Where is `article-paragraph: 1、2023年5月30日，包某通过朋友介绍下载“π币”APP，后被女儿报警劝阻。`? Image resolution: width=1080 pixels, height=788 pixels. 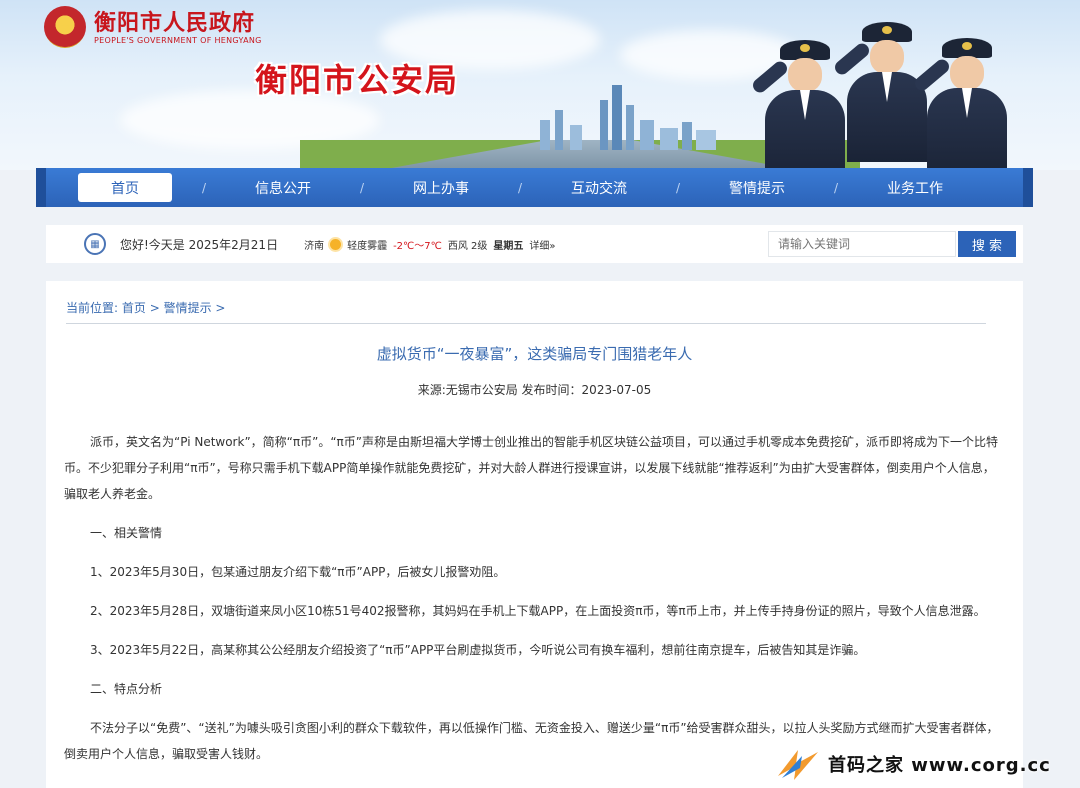
article-paragraph: 1、2023年5月30日，包某通过朋友介绍下载“π币”APP，后被女儿报警劝阻。 is located at coordinates (298, 572).